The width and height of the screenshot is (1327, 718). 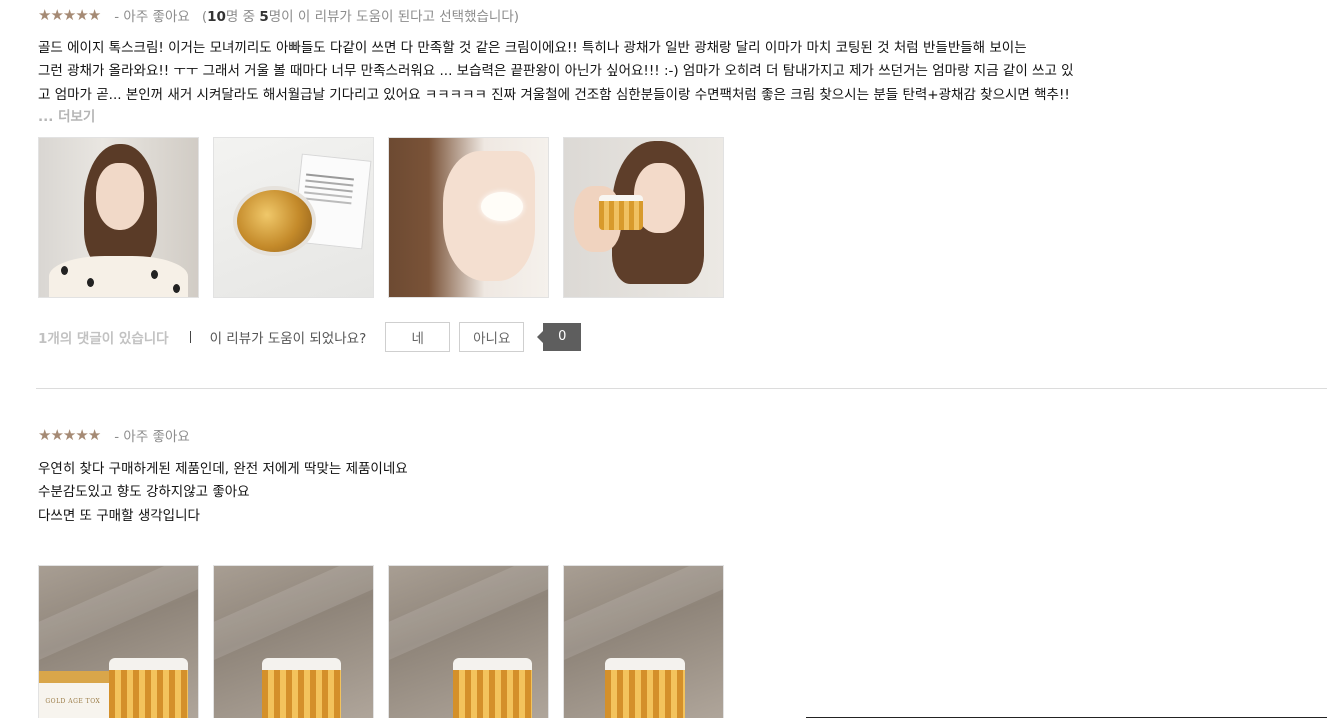 What do you see at coordinates (190, 336) in the screenshot?
I see `divider` at bounding box center [190, 336].